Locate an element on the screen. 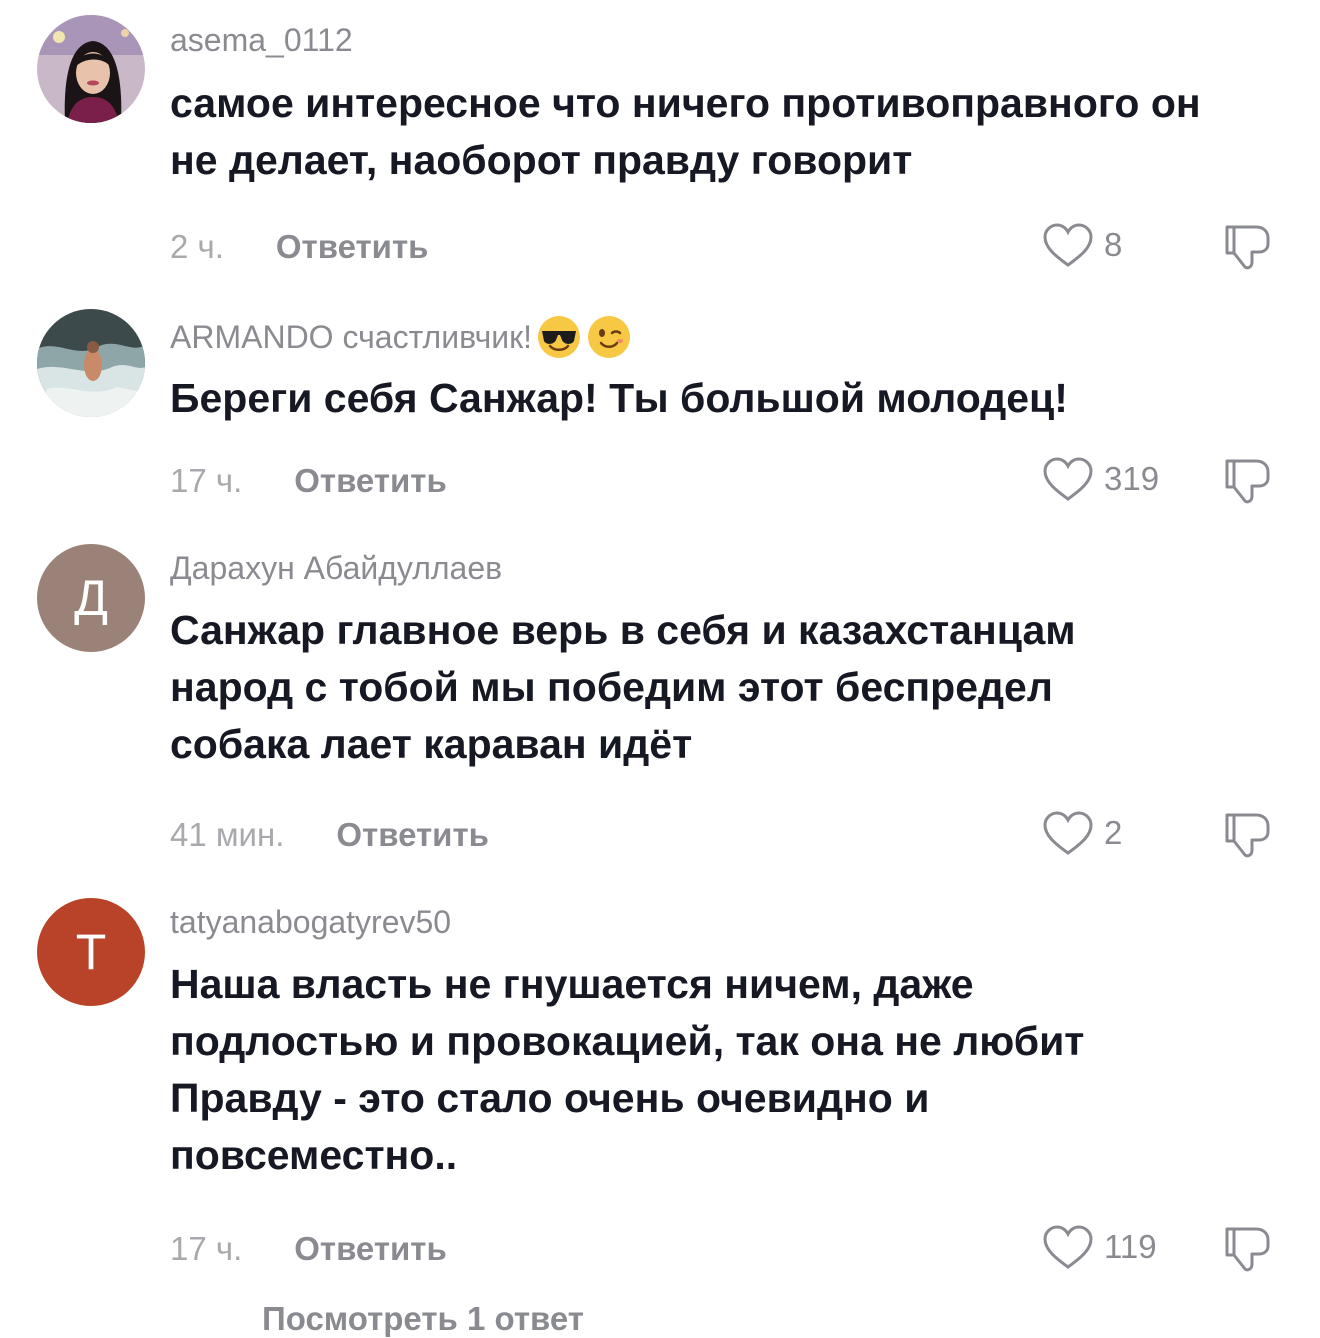  comment-text: Береги себя Санжар! Ты большой молодец! is located at coordinates (619, 398).